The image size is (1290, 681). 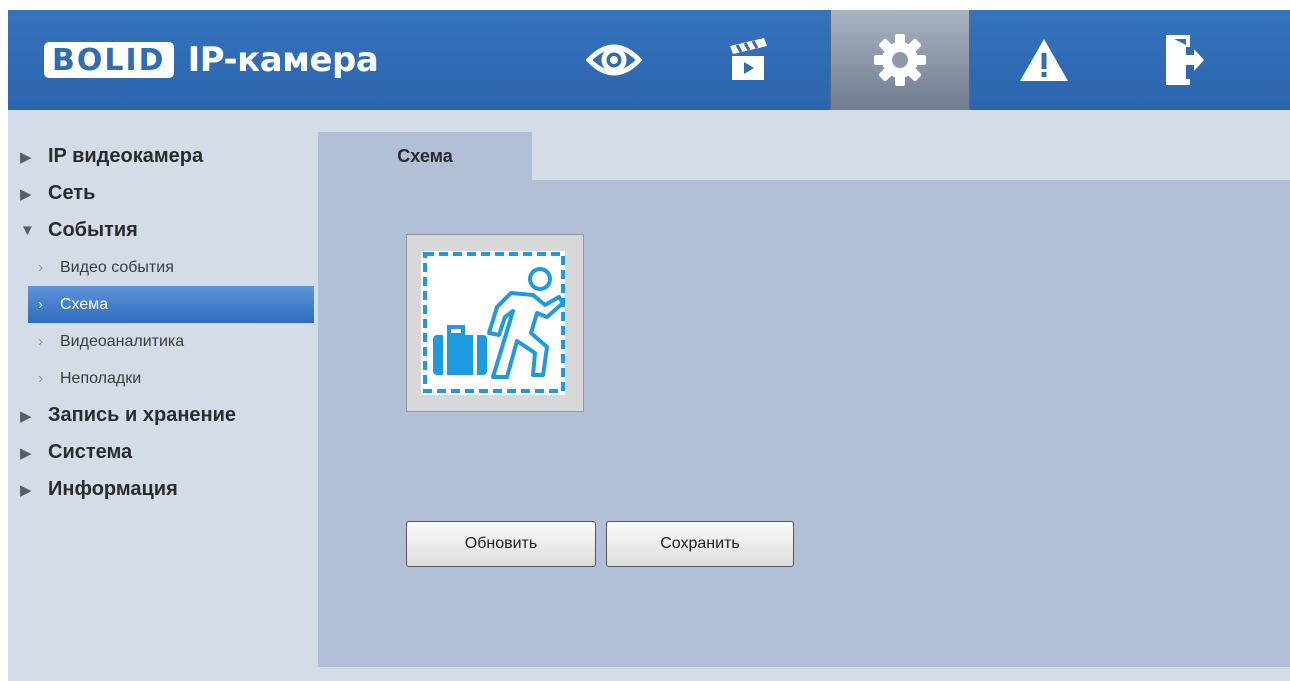 I want to click on clapperboard-icon, so click(x=748, y=59).